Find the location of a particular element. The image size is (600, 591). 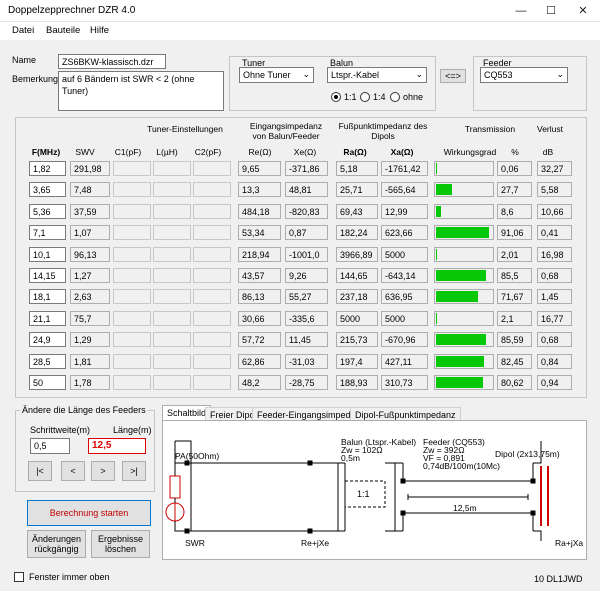

nav-prev-button: < is located at coordinates (73, 471).